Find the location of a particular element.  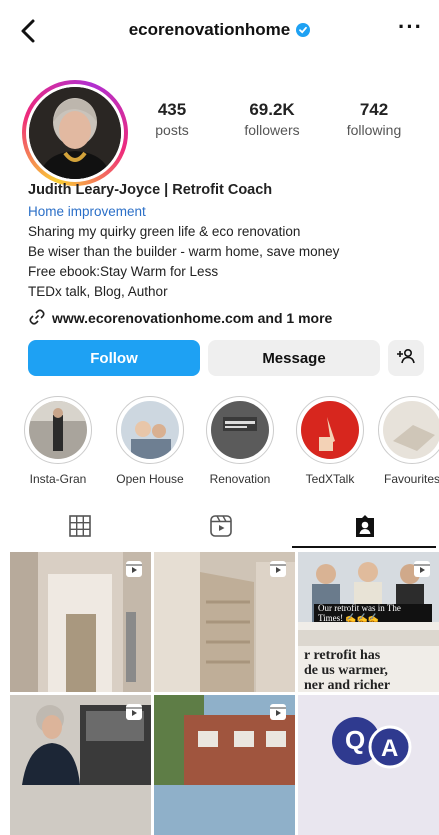

posts-count: 435 posts is located at coordinates (172, 119).